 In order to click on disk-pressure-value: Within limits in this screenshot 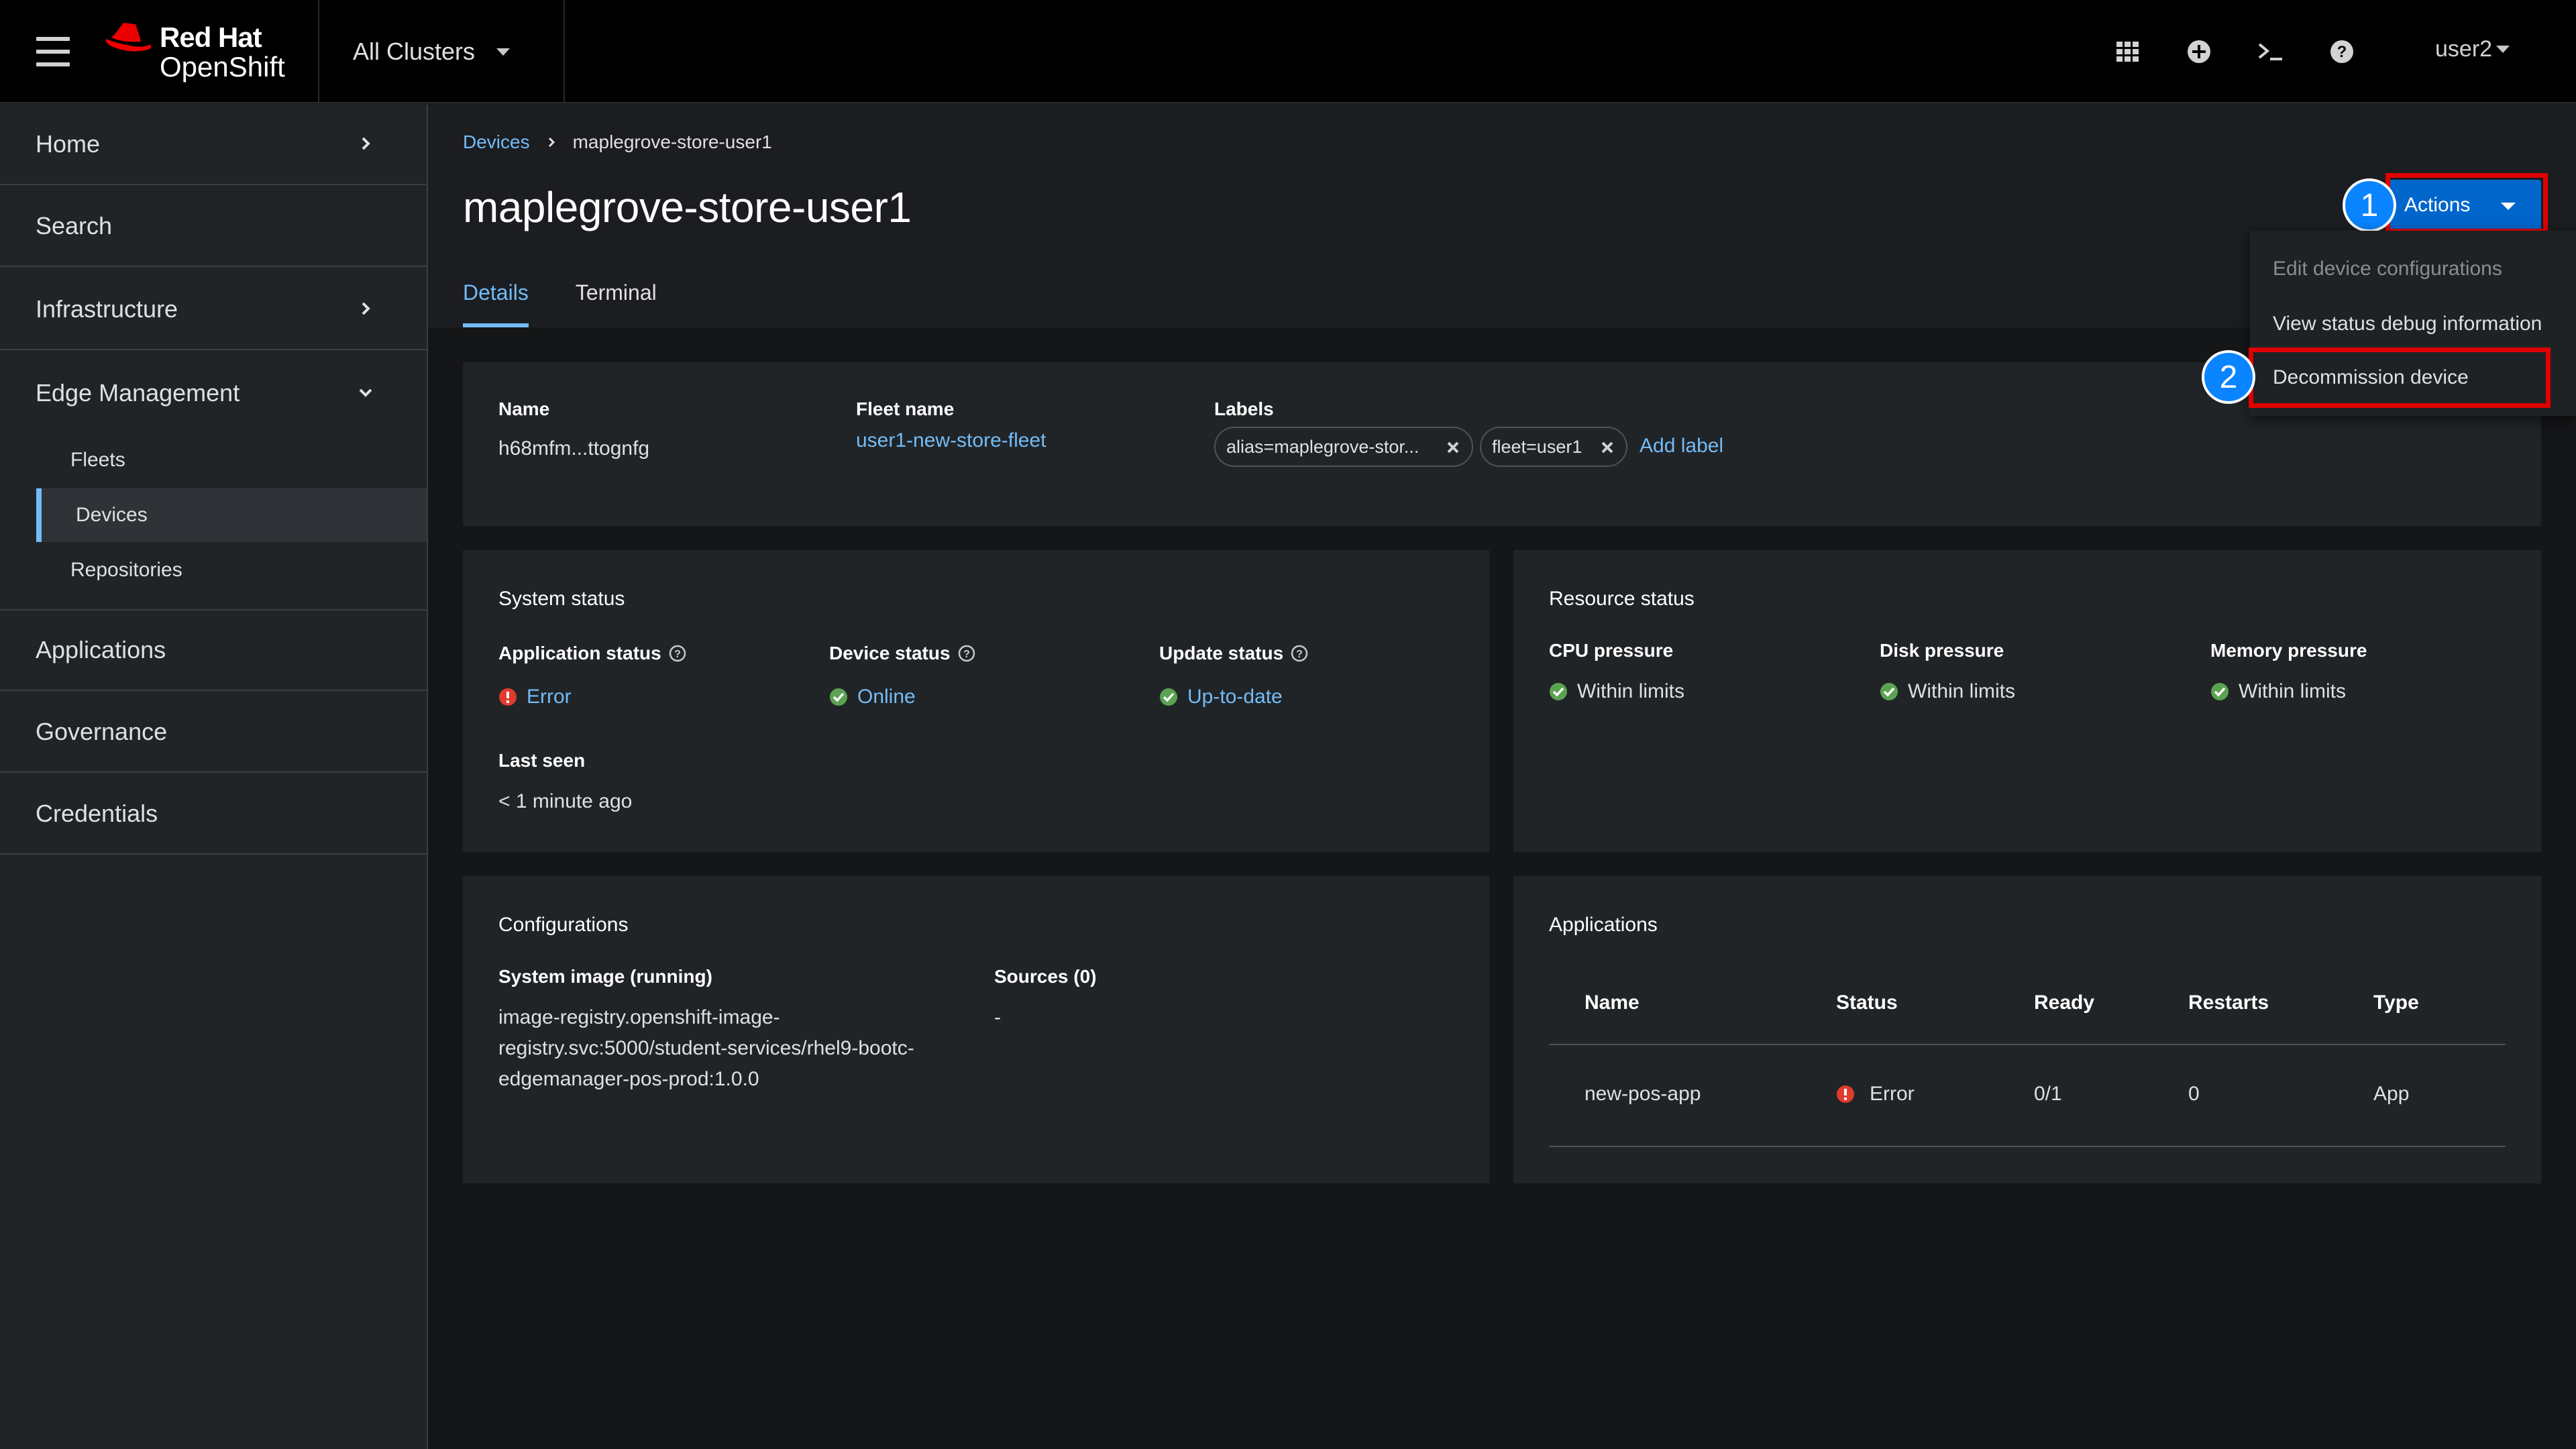, I will do `click(1947, 691)`.